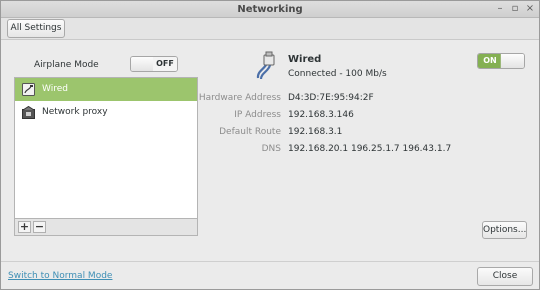  I want to click on default-route-label: Default Route, so click(250, 132).